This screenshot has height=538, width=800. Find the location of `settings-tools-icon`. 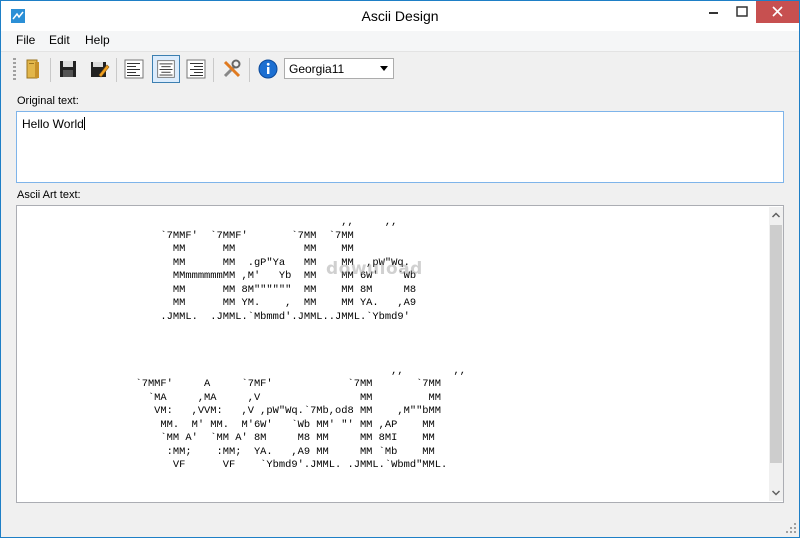

settings-tools-icon is located at coordinates (232, 69).